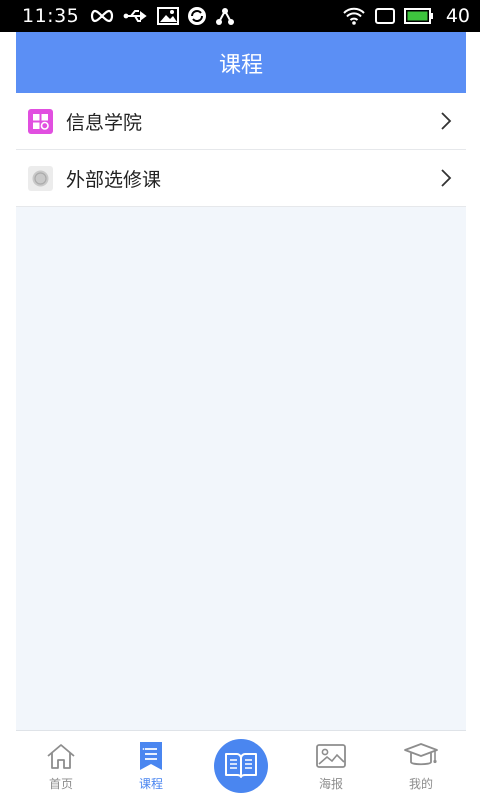  Describe the element at coordinates (104, 122) in the screenshot. I see `list-item-label: 信息学院` at that location.